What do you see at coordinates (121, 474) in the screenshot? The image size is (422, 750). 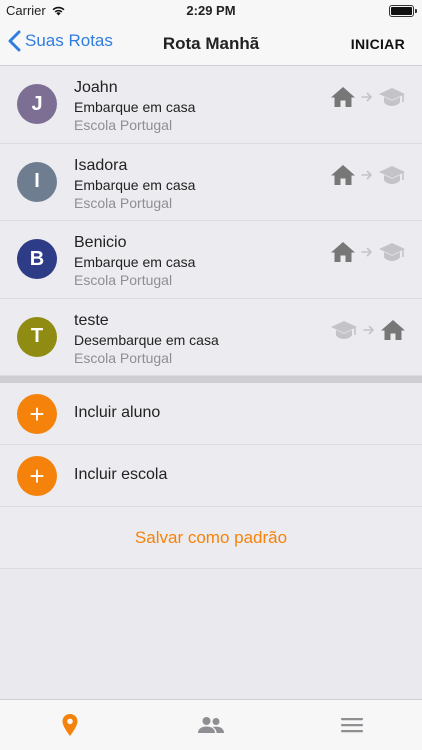 I see `add-school-label: Incluir escola` at bounding box center [121, 474].